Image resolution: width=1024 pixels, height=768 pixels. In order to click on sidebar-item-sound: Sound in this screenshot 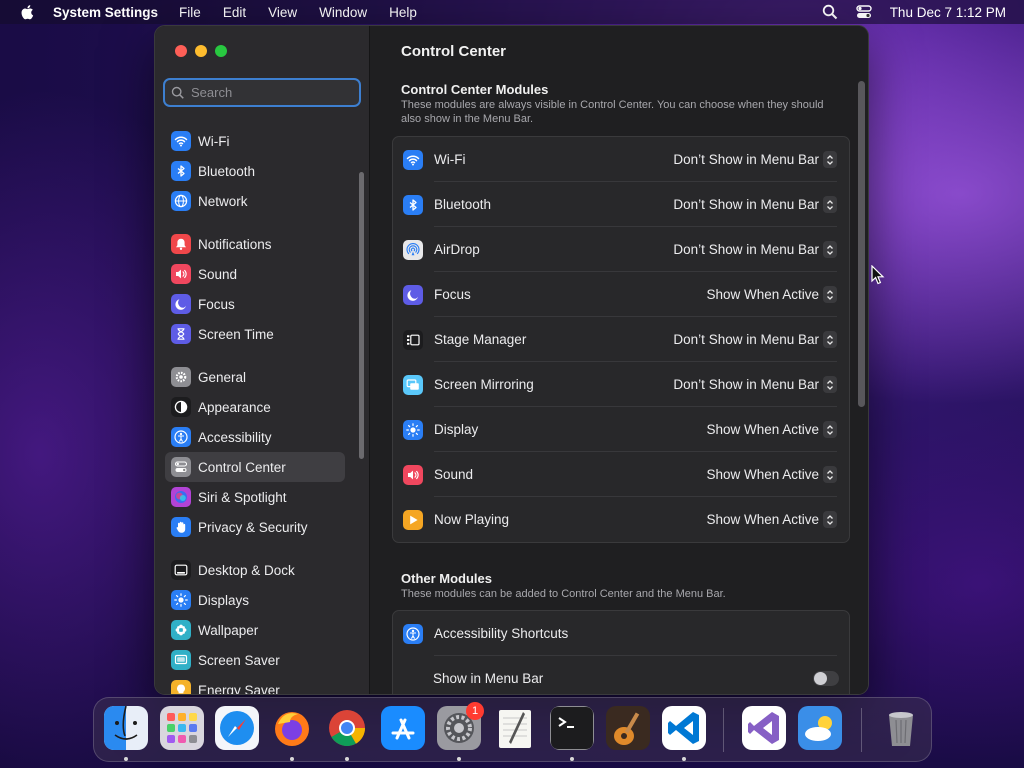, I will do `click(255, 274)`.